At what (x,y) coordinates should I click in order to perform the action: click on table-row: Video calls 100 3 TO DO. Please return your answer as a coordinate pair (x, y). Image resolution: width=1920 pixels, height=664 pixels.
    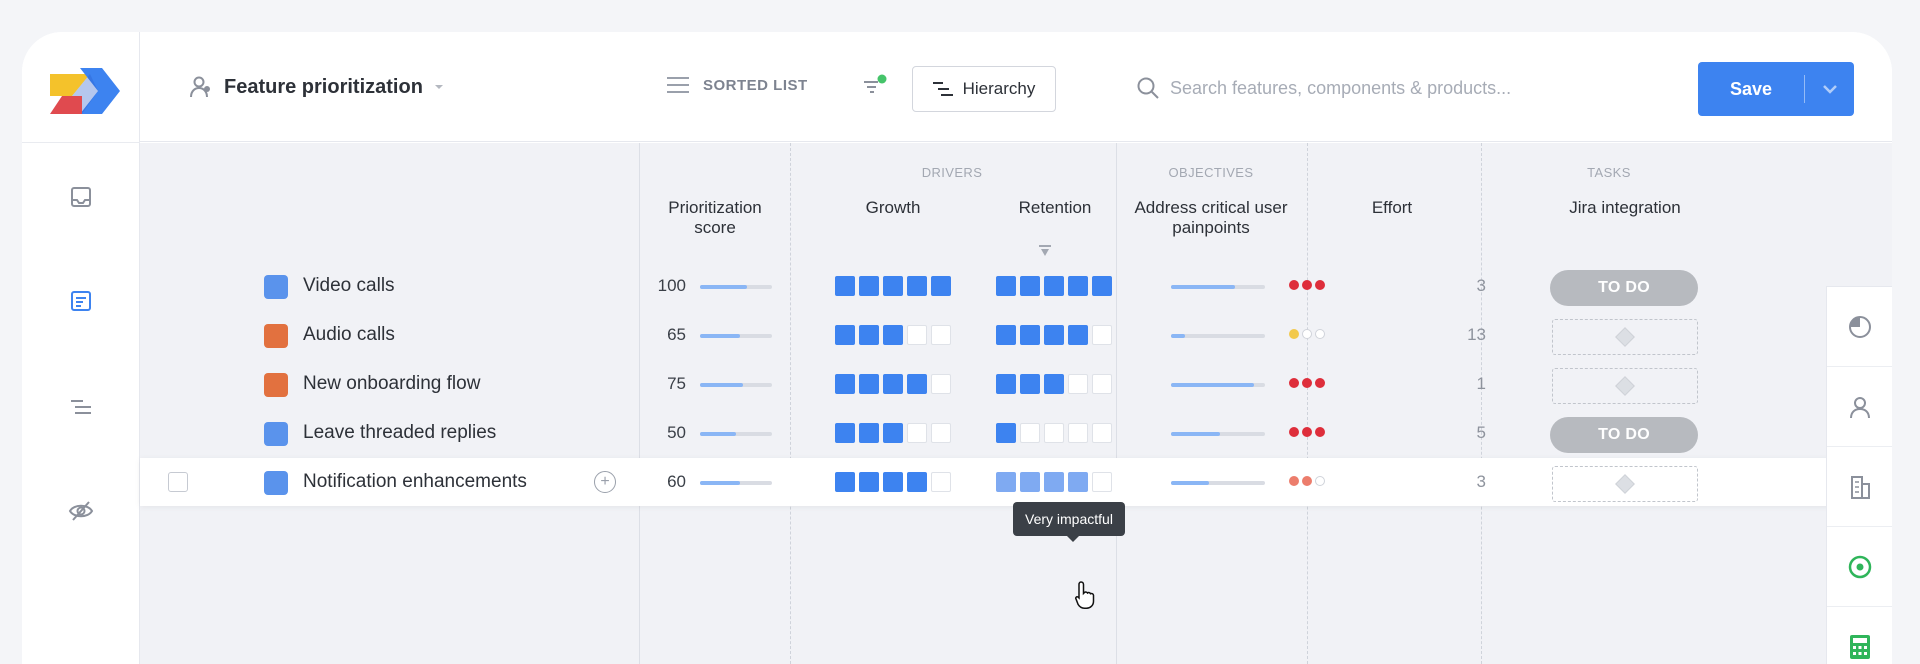
    Looking at the image, I should click on (988, 286).